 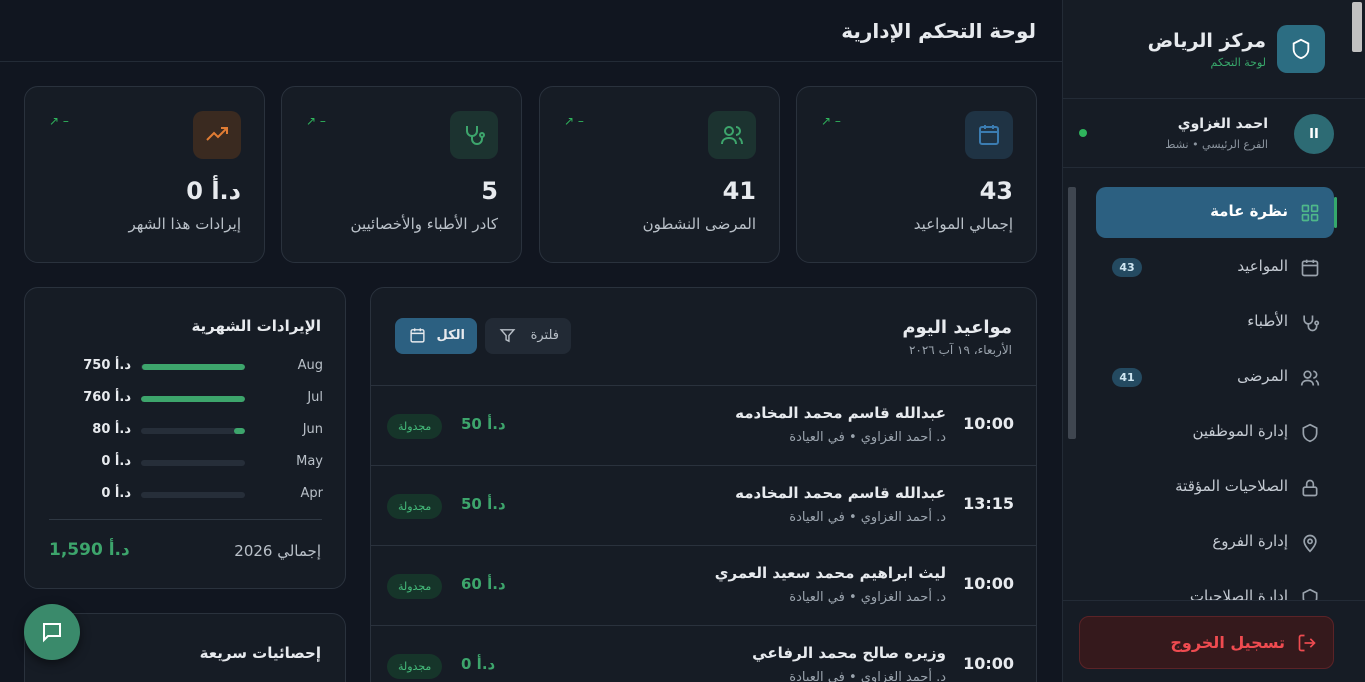 What do you see at coordinates (184, 224) in the screenshot?
I see `stat-label: إيرادات هذا الشهر` at bounding box center [184, 224].